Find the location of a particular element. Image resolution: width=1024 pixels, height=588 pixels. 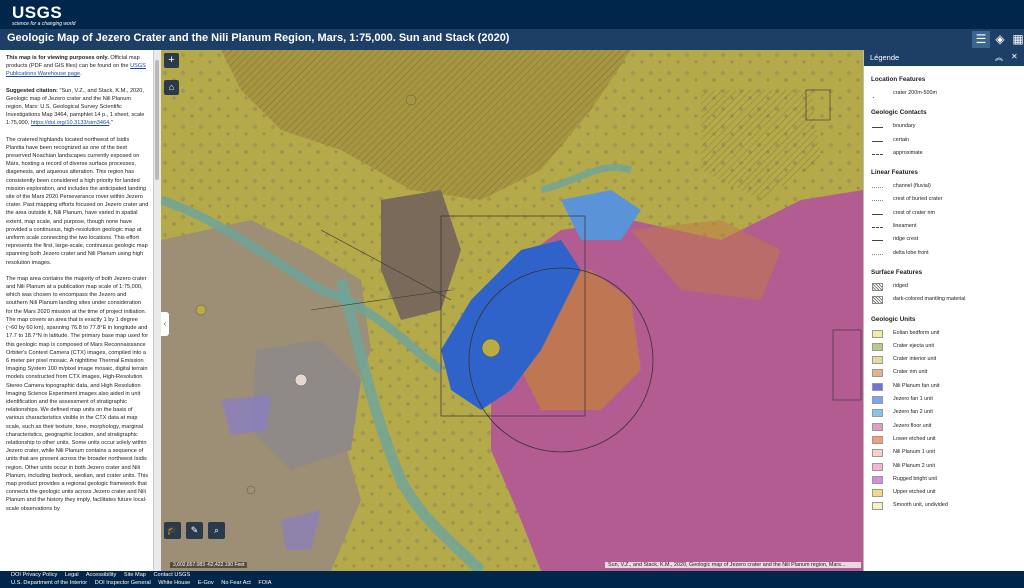

legend-item: Rugged bright unit is located at coordinates (947, 480).